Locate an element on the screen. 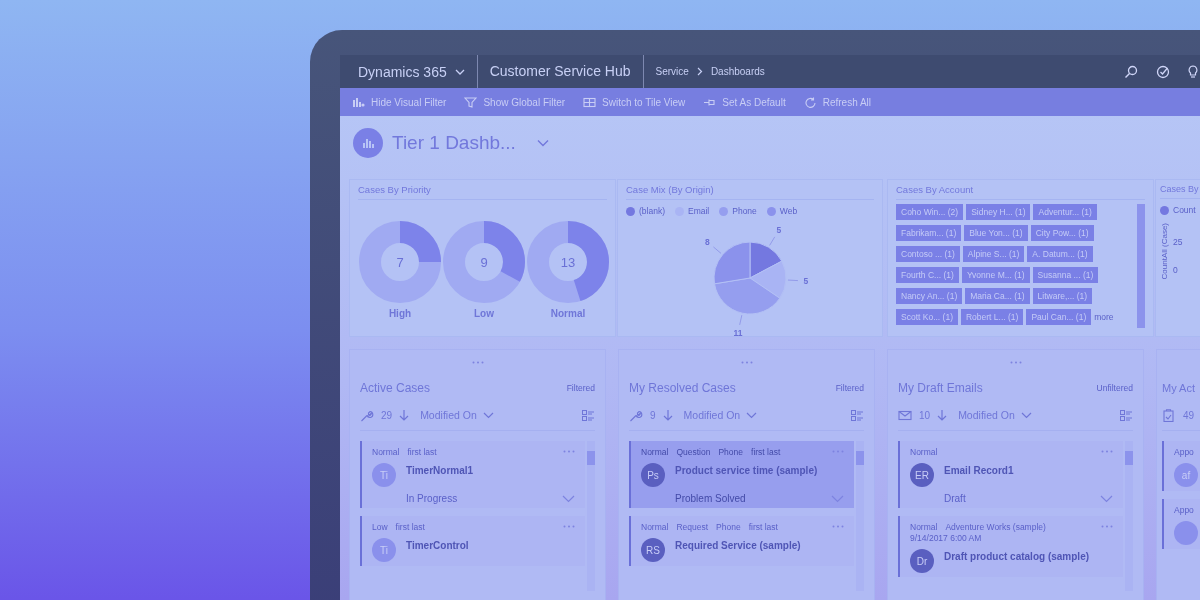 This screenshot has height=600, width=1200. account-tag: Adventur... (1) is located at coordinates (1065, 212).